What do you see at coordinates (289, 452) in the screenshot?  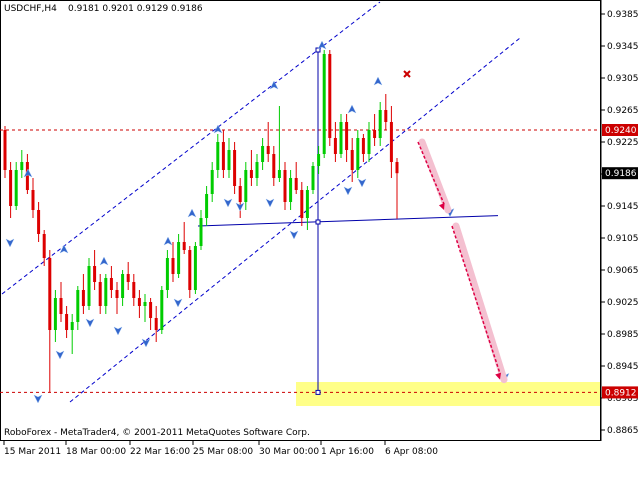 I see `x-tick-label: 30 Mar 00:00` at bounding box center [289, 452].